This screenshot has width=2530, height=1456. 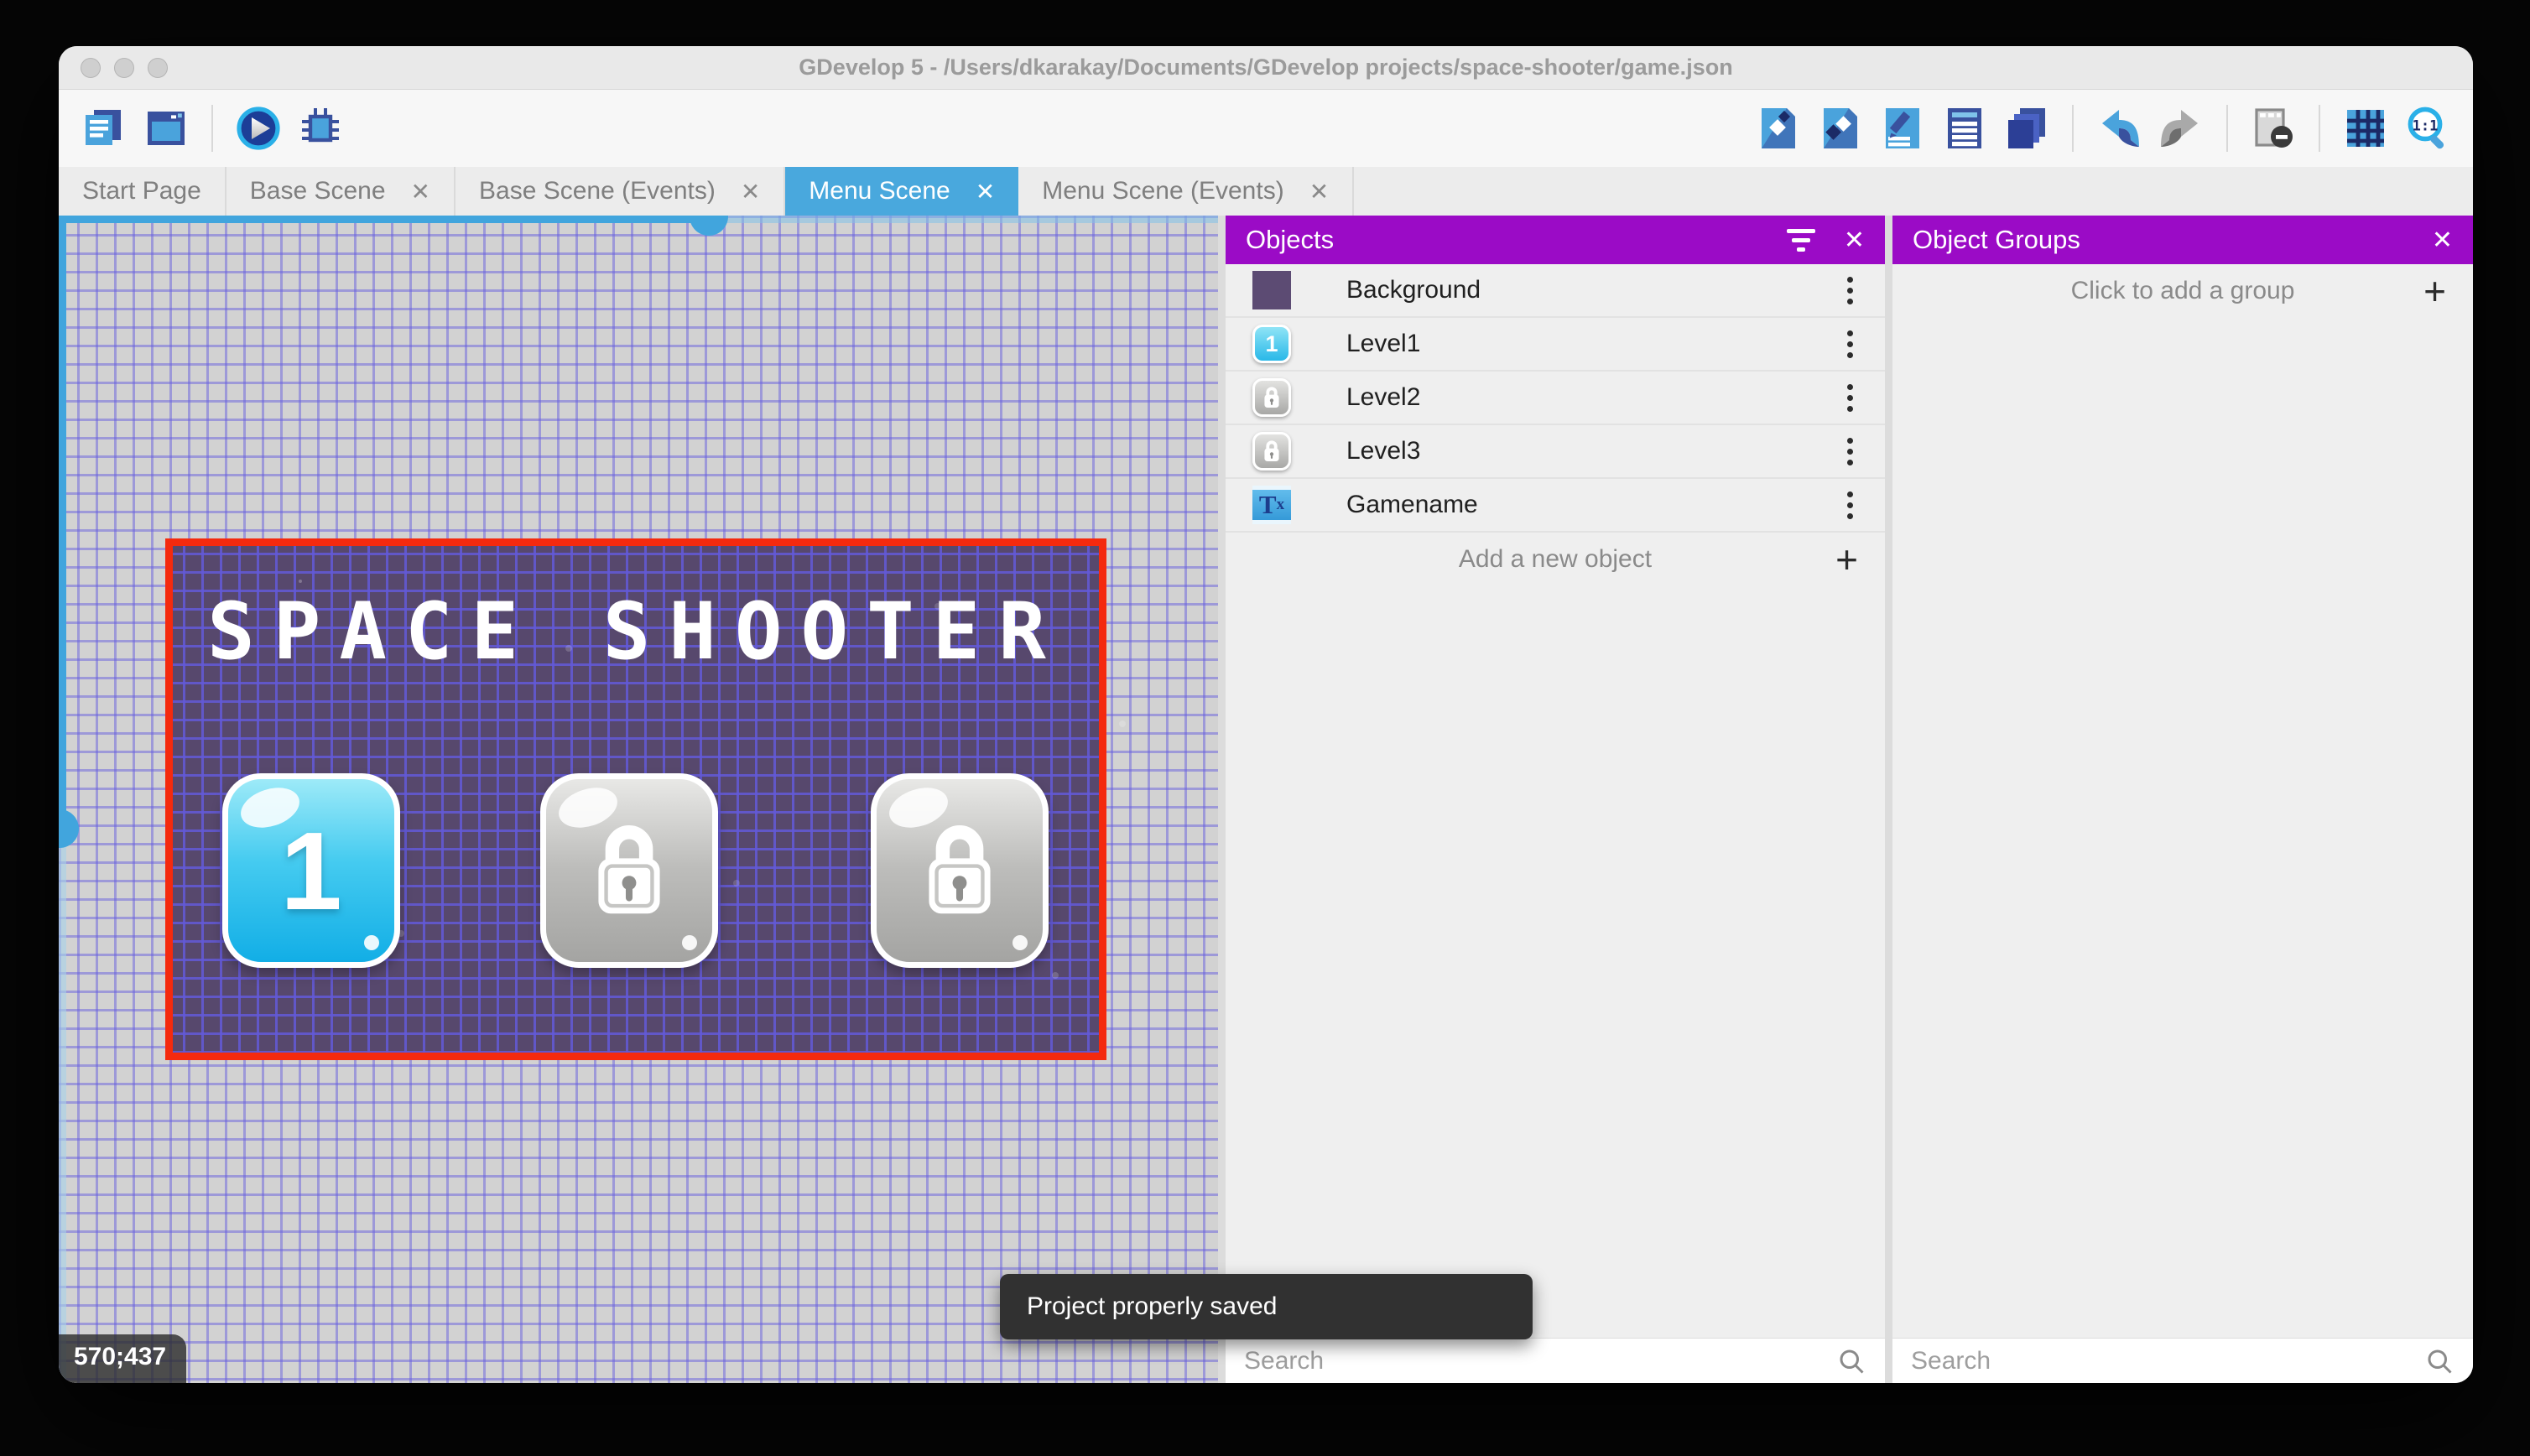 What do you see at coordinates (123, 1358) in the screenshot?
I see `cursor-coordinates: 570;437` at bounding box center [123, 1358].